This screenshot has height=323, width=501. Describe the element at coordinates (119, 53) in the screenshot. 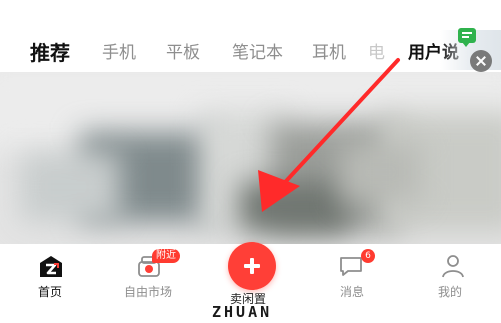

I see `tab-phone: 手机` at that location.